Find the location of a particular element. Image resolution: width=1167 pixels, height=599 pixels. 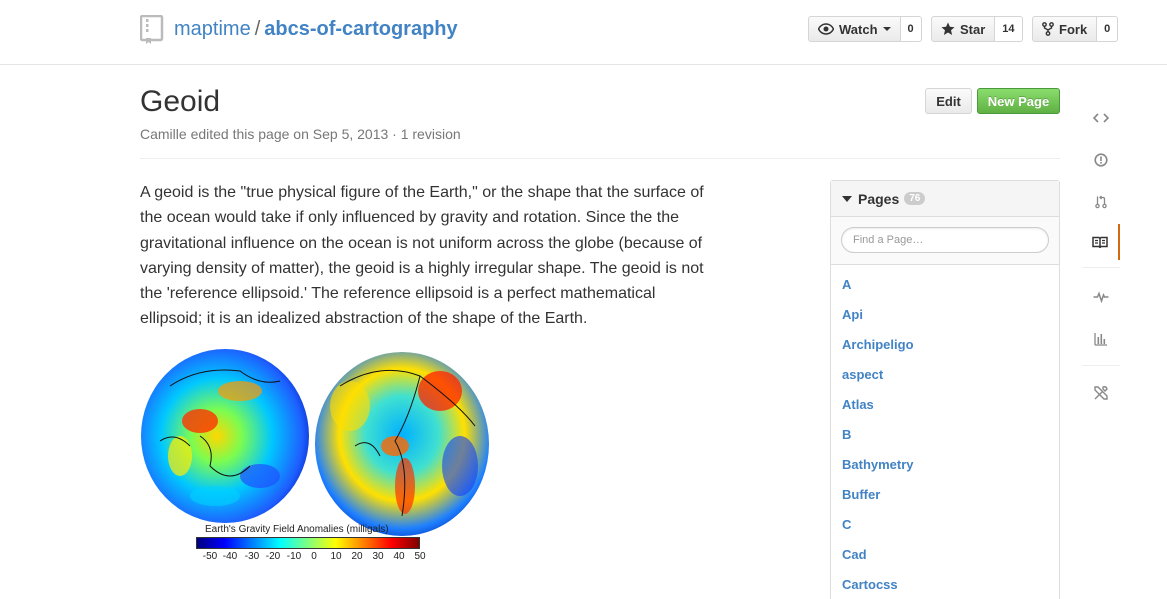

colorbar-tick: 10 is located at coordinates (336, 556).